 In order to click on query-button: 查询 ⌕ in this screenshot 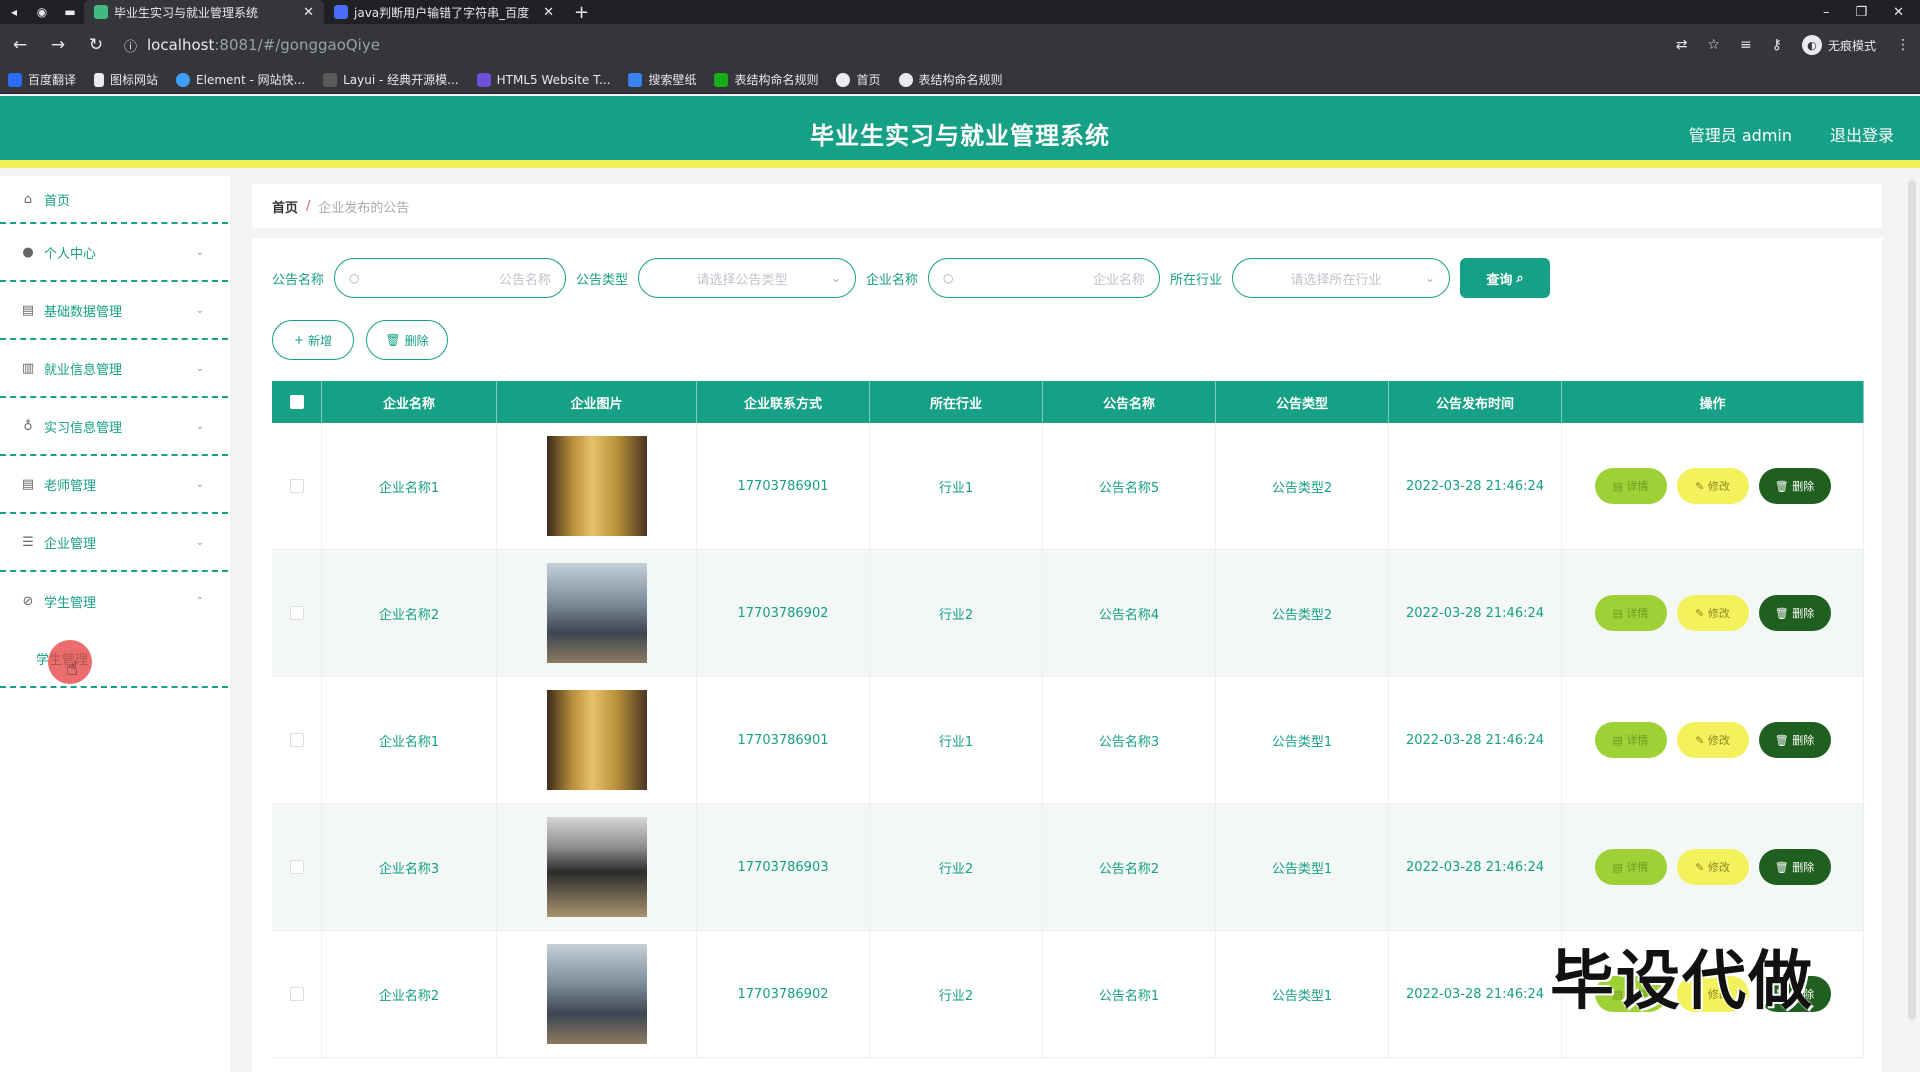, I will do `click(1505, 278)`.